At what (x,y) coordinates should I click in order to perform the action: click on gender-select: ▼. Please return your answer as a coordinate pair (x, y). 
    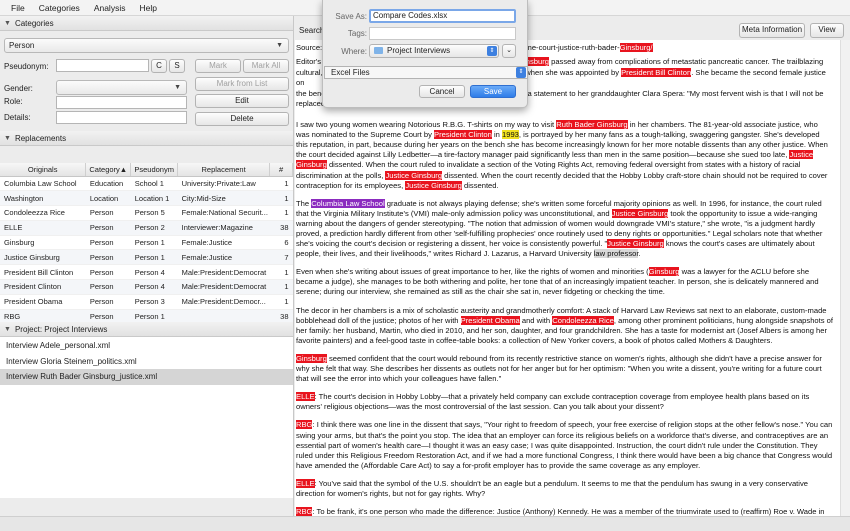
    Looking at the image, I should click on (121, 87).